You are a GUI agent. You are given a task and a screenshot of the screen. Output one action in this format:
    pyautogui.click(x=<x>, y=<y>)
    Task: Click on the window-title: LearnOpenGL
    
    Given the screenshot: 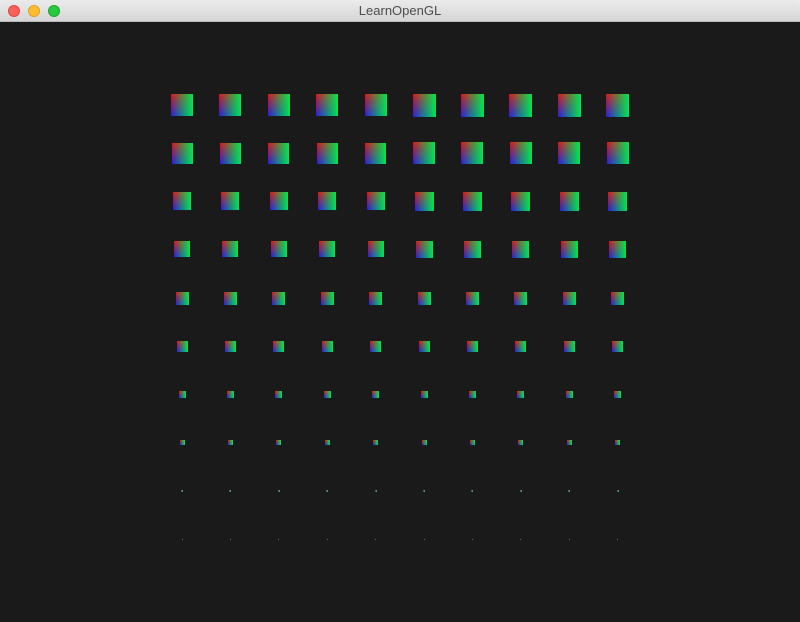 What is the action you would take?
    pyautogui.click(x=400, y=10)
    